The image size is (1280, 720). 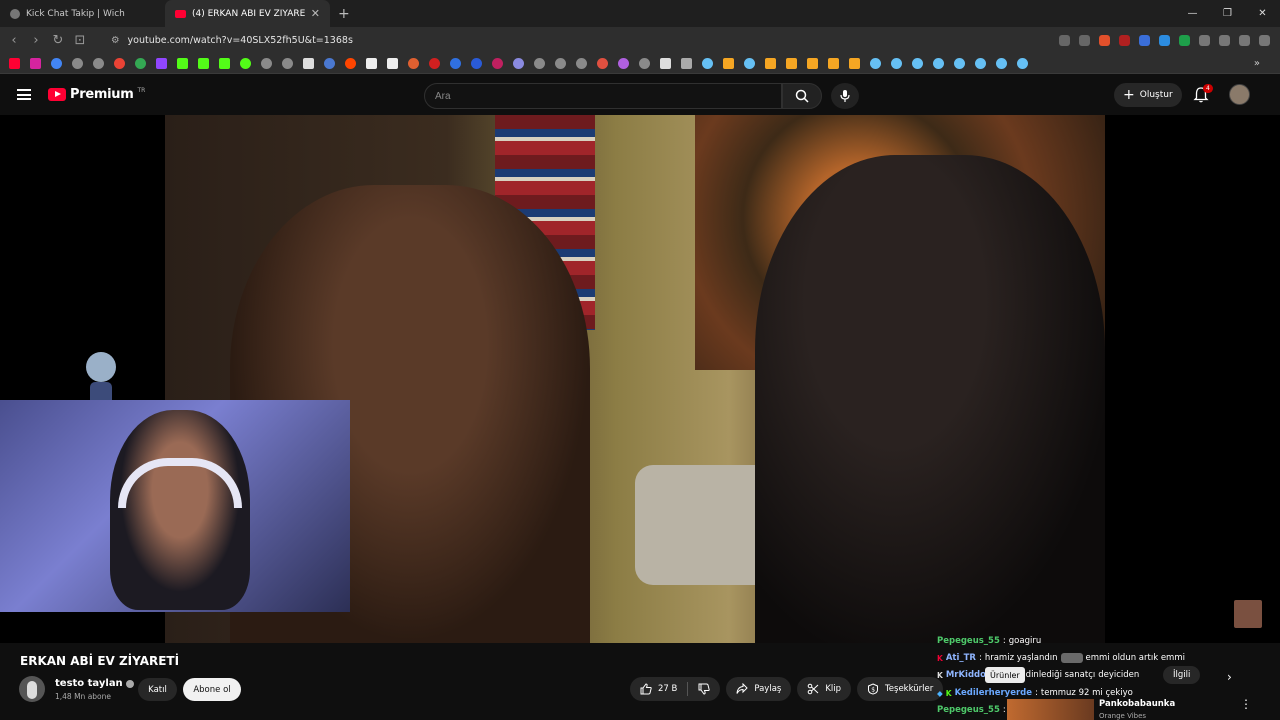 I want to click on recommended-title: Pankobabaunka, so click(x=1137, y=704).